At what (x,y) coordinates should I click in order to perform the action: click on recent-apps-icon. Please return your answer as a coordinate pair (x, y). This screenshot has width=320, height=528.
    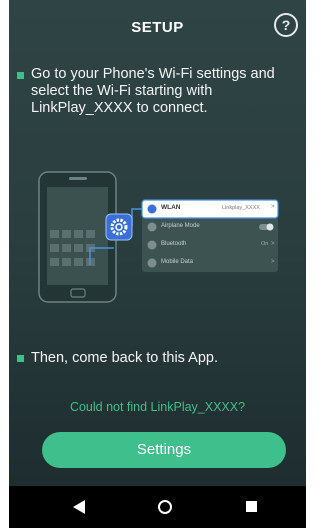
    Looking at the image, I should click on (251, 506).